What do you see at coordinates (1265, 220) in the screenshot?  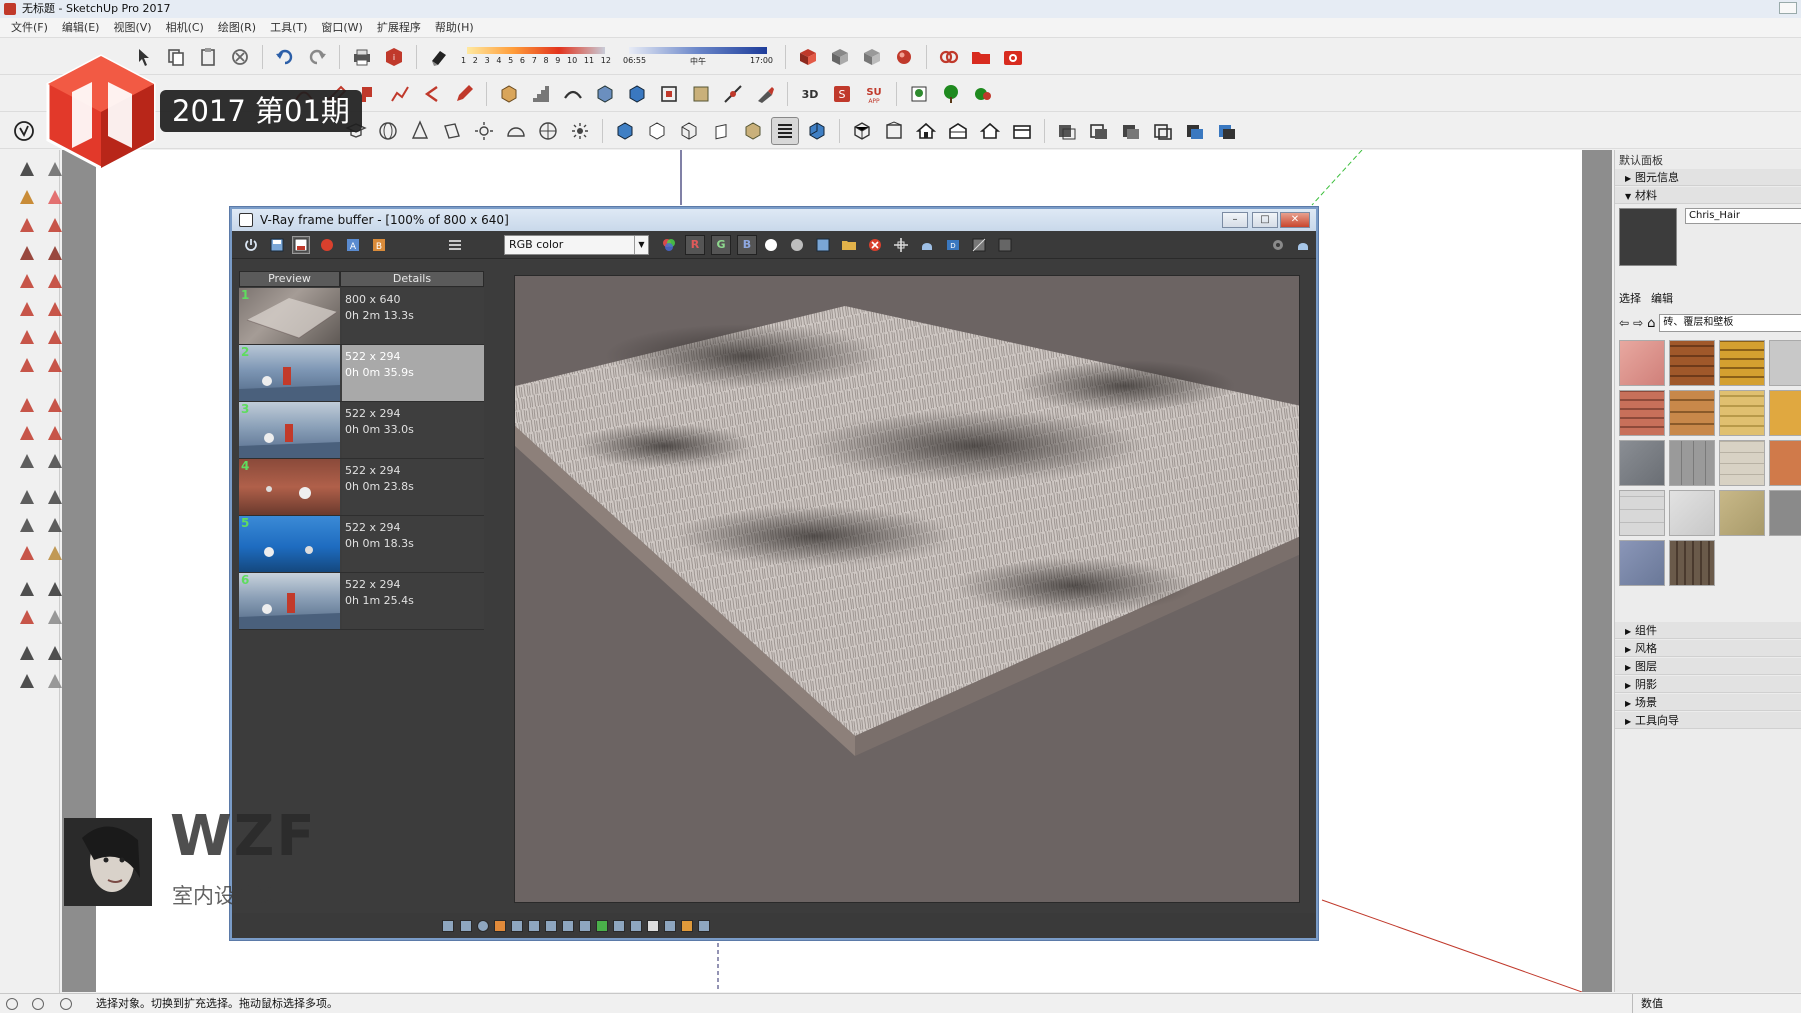 I see `vfb-maximize-button: □` at bounding box center [1265, 220].